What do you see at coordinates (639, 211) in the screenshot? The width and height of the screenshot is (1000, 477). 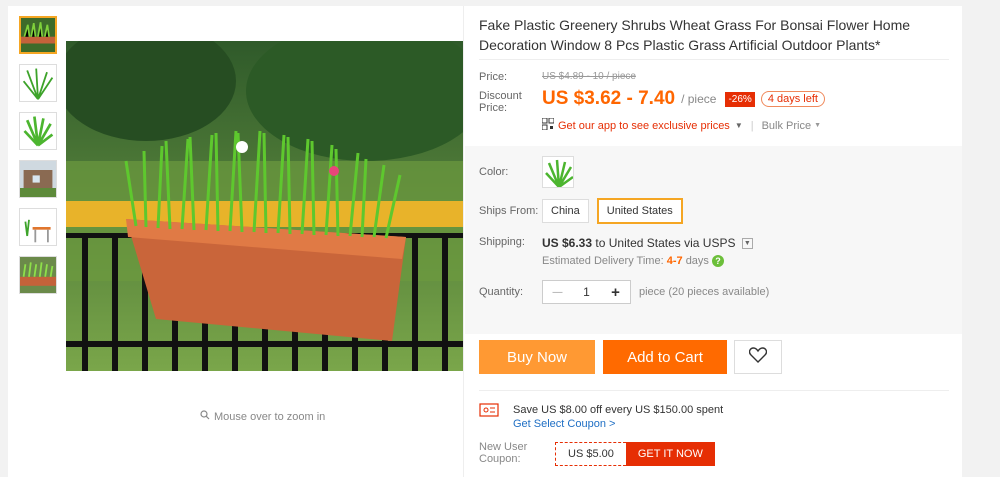 I see `ships-from-united-states: United States` at bounding box center [639, 211].